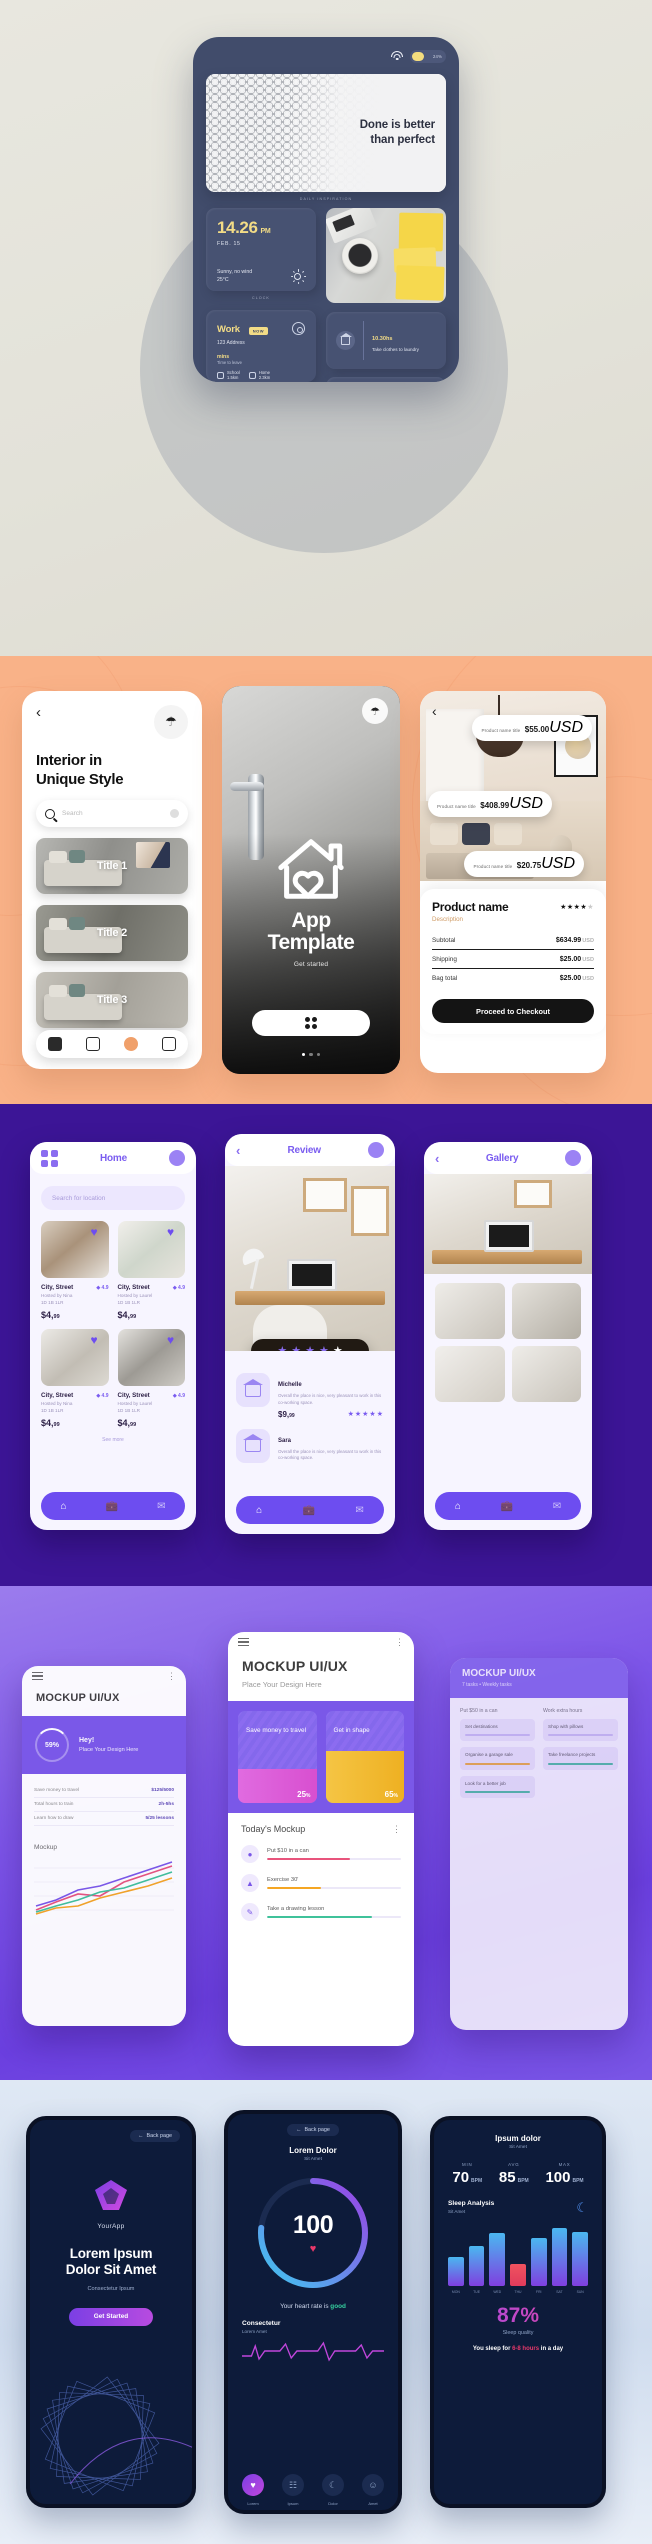  What do you see at coordinates (338, 1348) in the screenshot?
I see `star-icon-empty: ★` at bounding box center [338, 1348].